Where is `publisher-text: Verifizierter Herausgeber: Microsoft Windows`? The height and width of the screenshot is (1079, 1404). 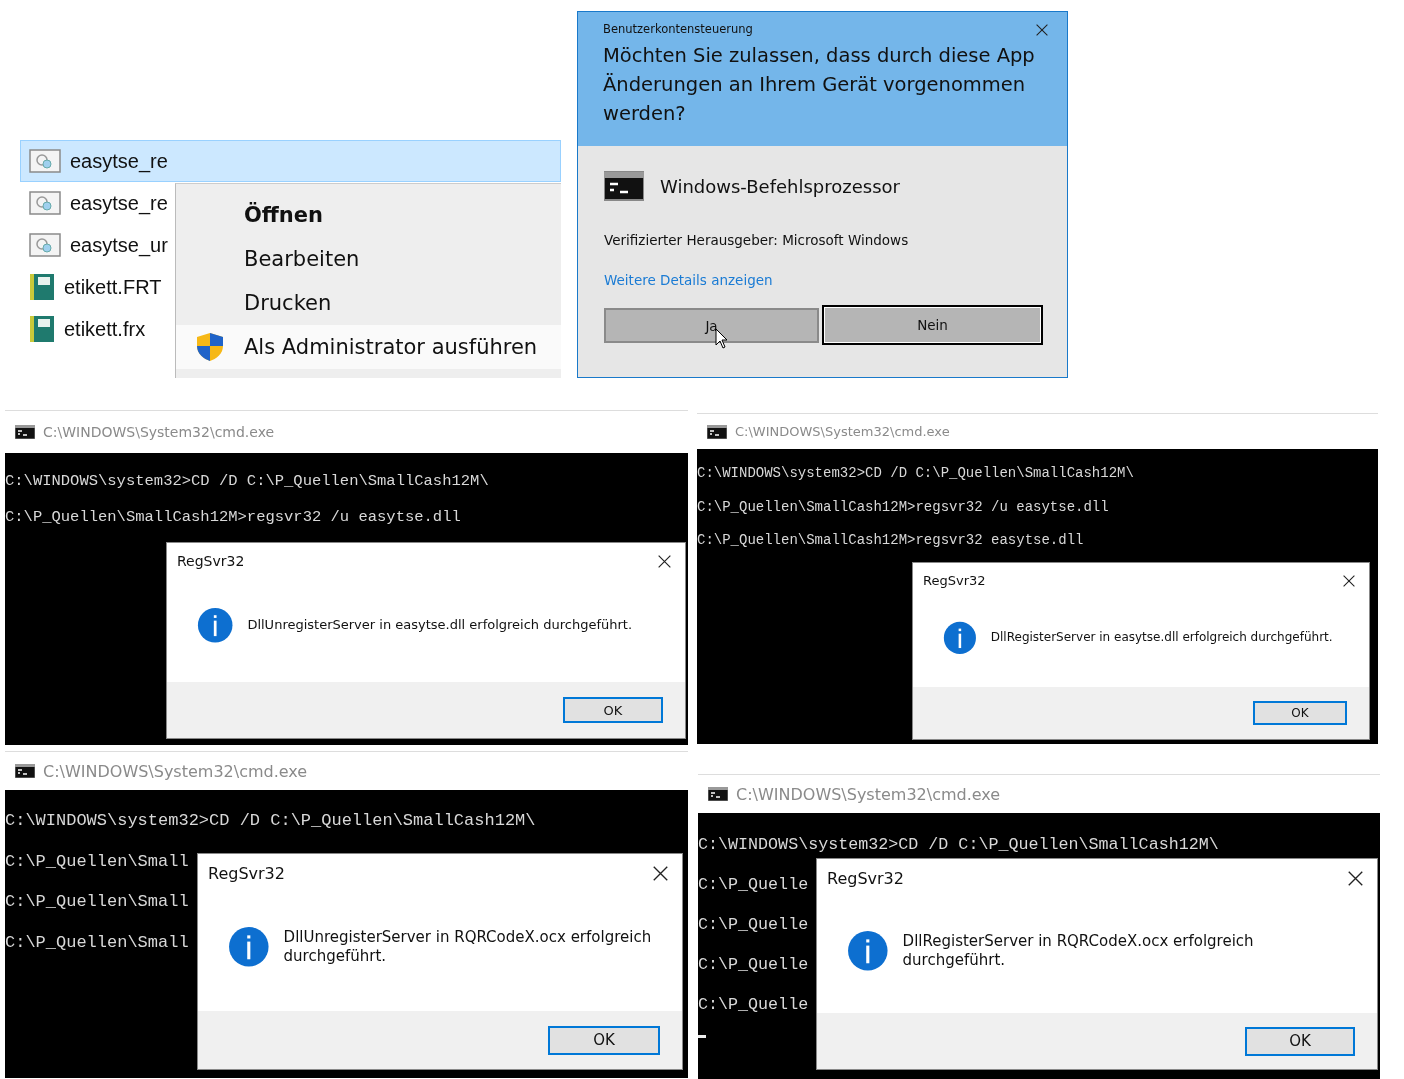
publisher-text: Verifizierter Herausgeber: Microsoft Windows is located at coordinates (757, 240).